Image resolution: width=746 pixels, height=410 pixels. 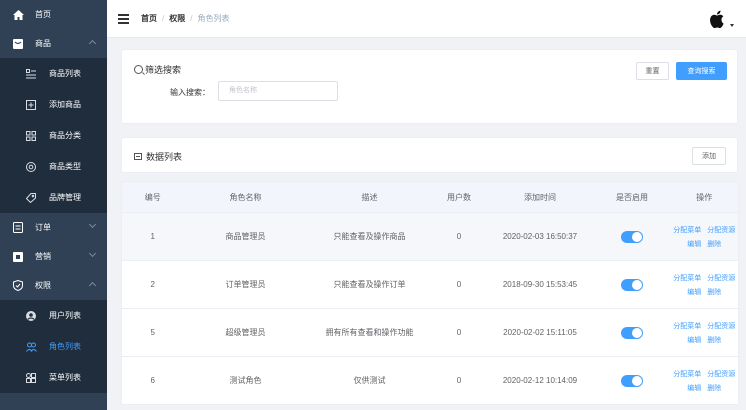 What do you see at coordinates (43, 14) in the screenshot?
I see `sidebar-item-label: 首页` at bounding box center [43, 14].